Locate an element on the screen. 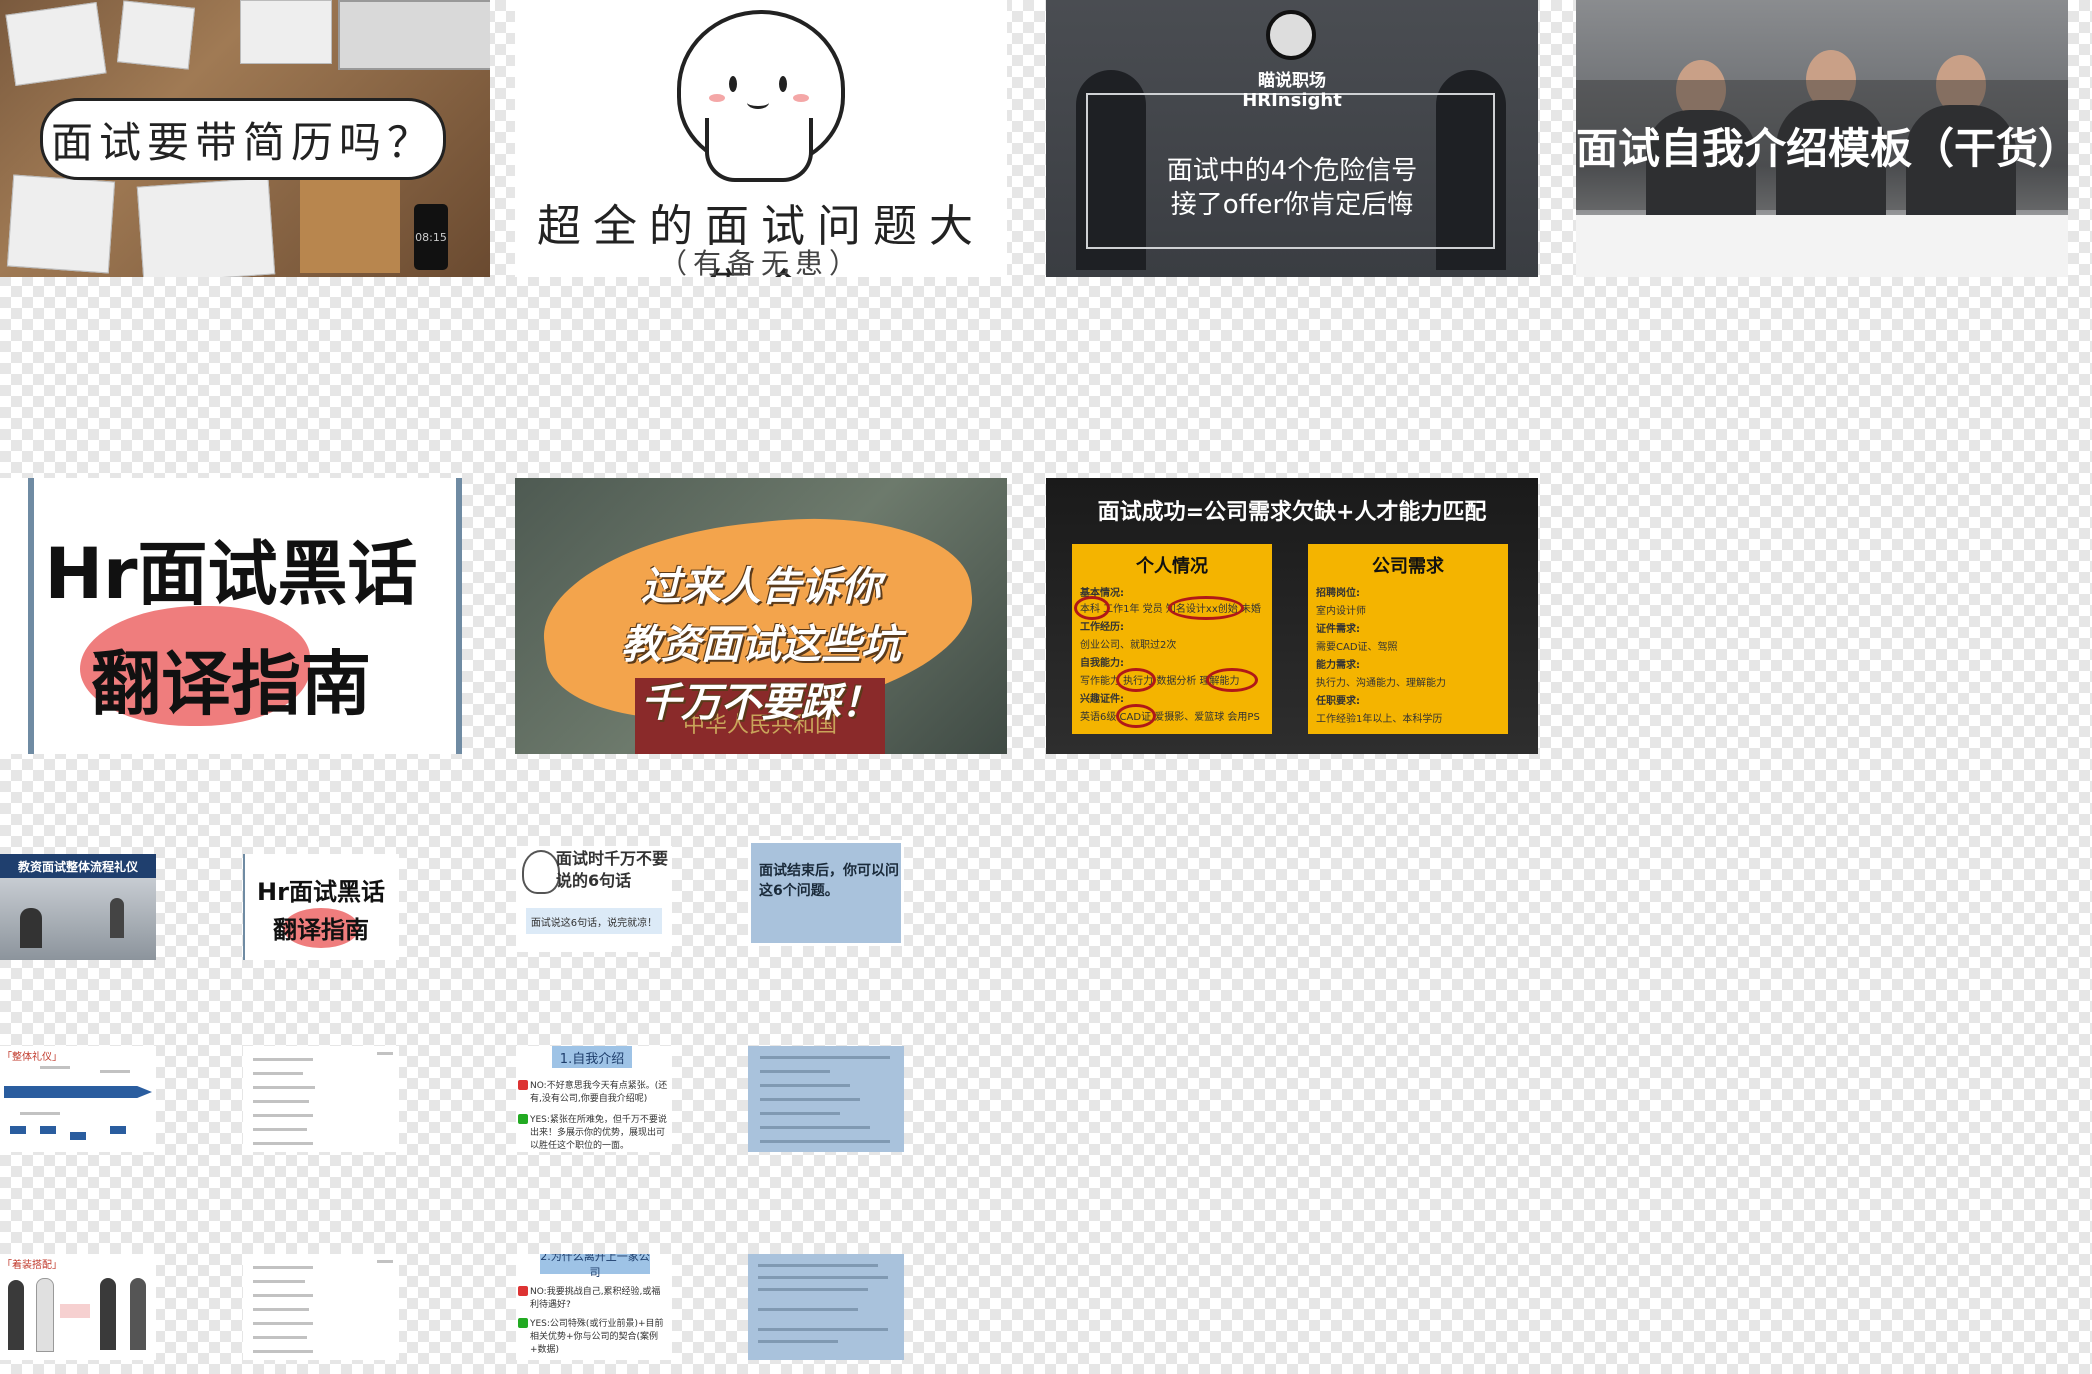  slide-jargon-text is located at coordinates (321, 1099).